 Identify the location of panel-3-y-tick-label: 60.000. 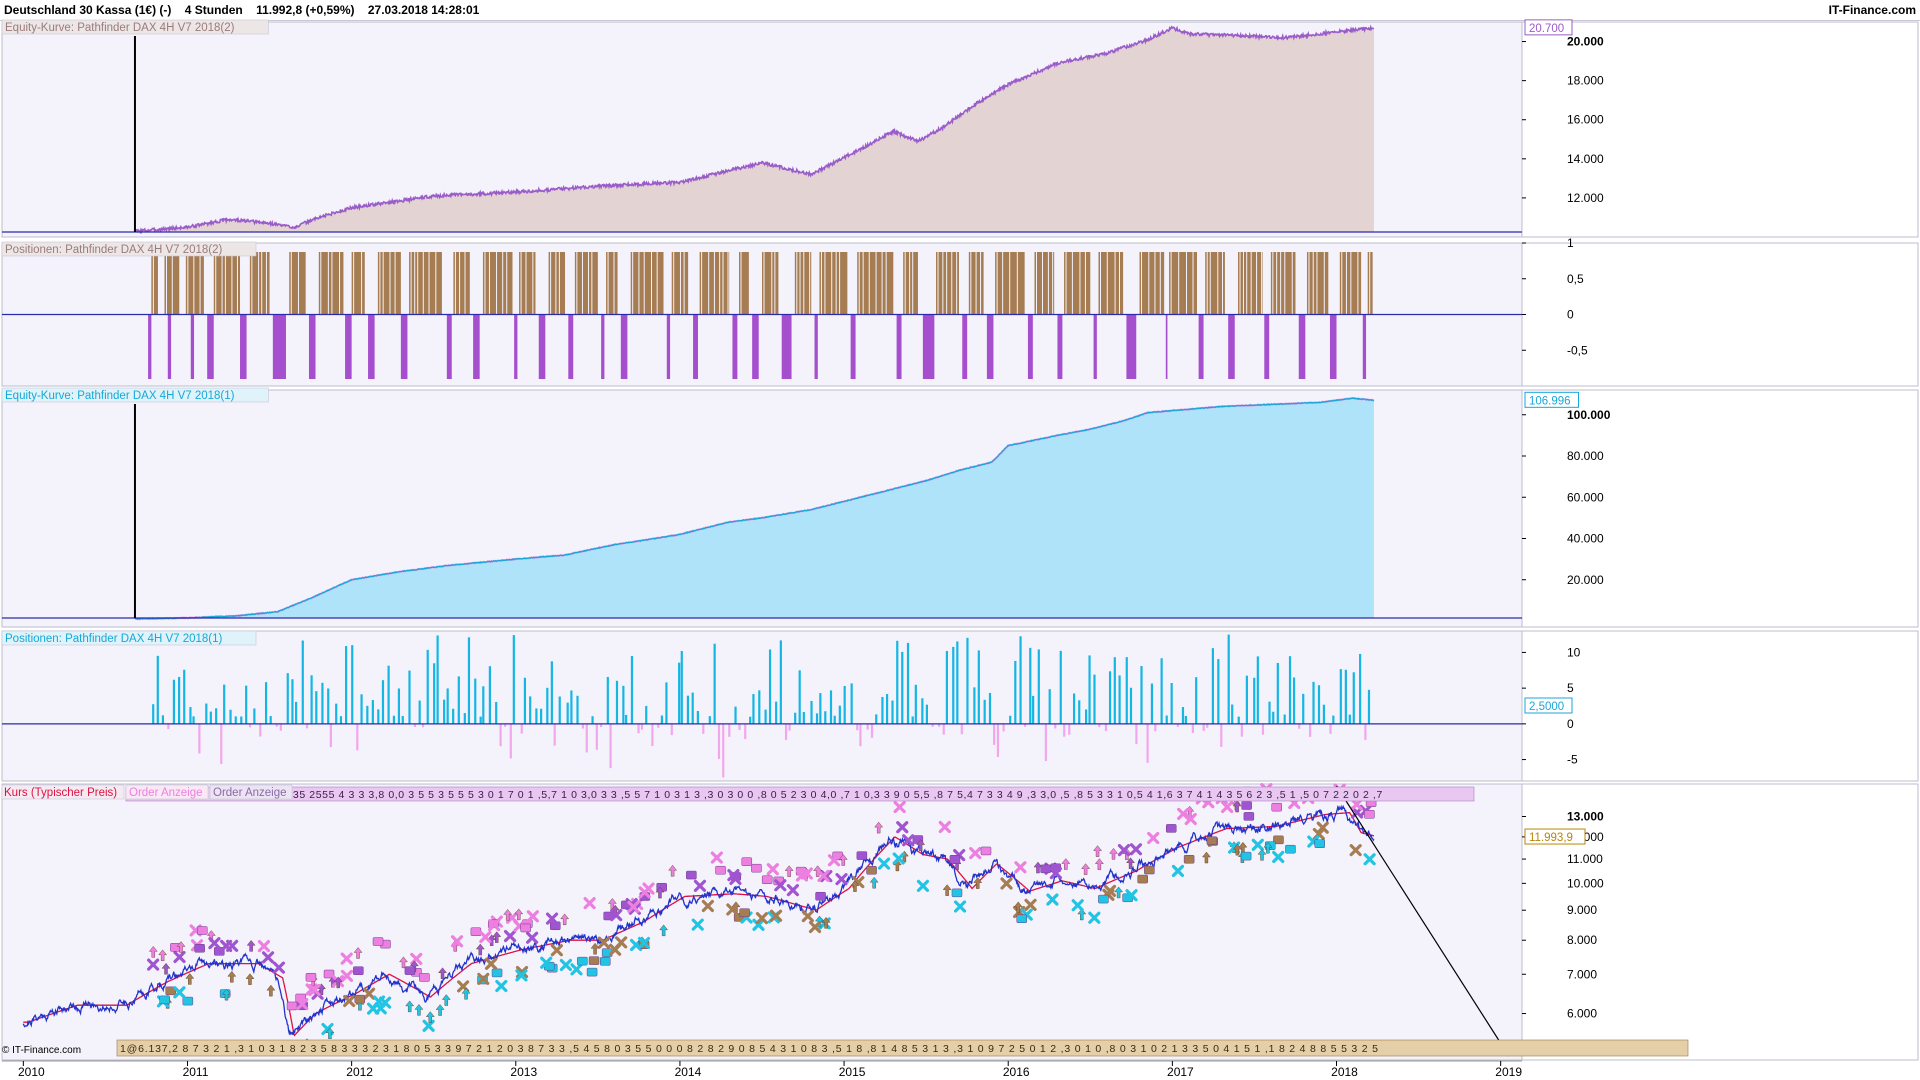
(1585, 497).